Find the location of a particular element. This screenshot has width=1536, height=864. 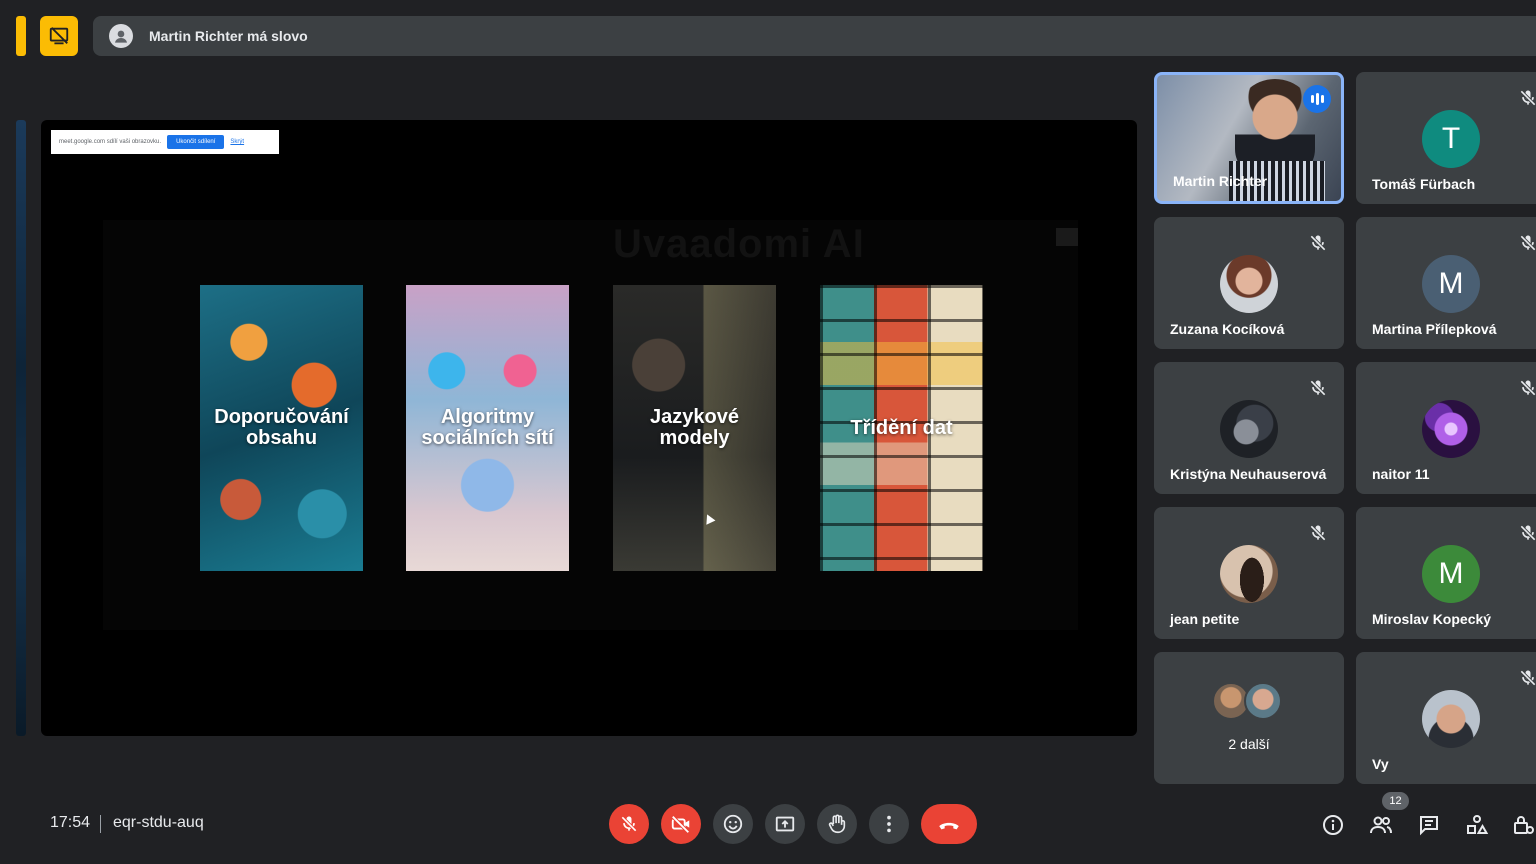

participant-name: Vy is located at coordinates (1380, 764).